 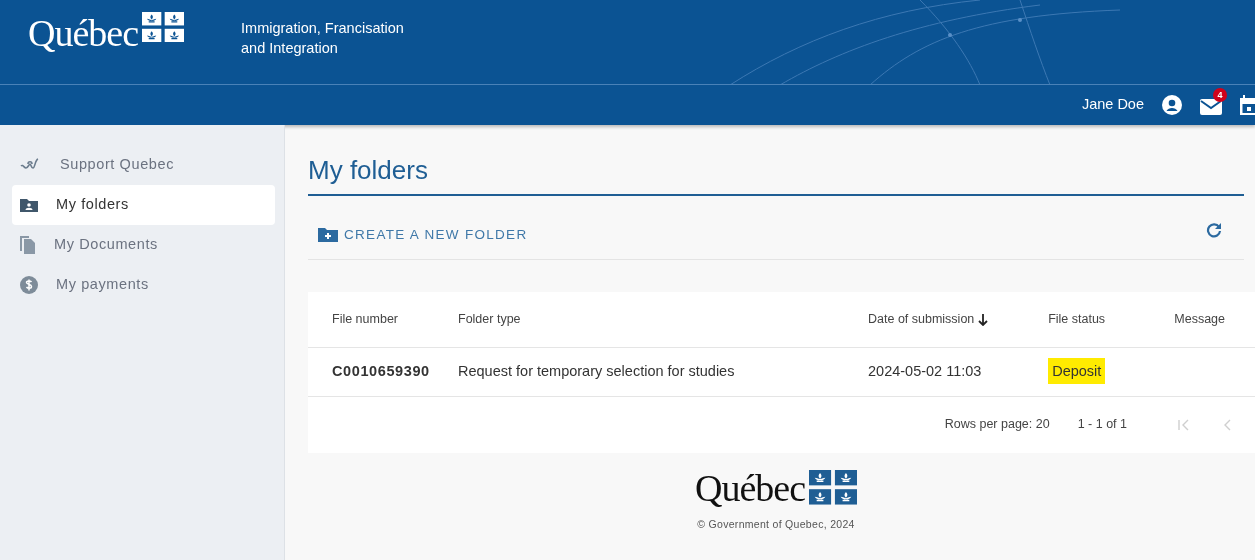 I want to click on column-header: Date of submission, so click(x=928, y=319).